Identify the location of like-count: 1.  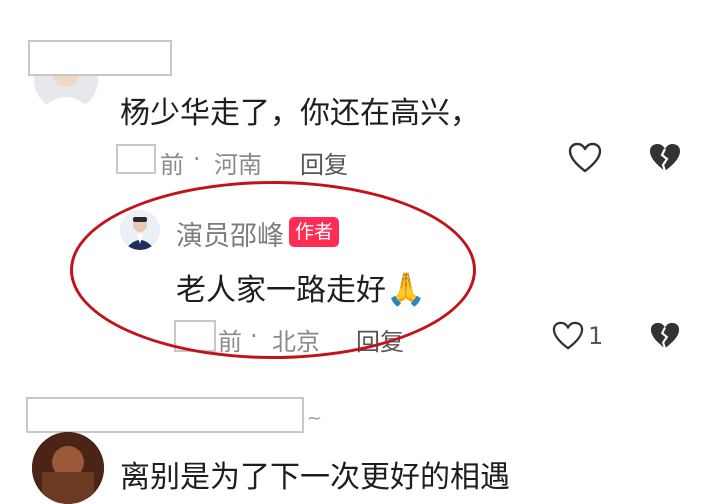
(596, 336).